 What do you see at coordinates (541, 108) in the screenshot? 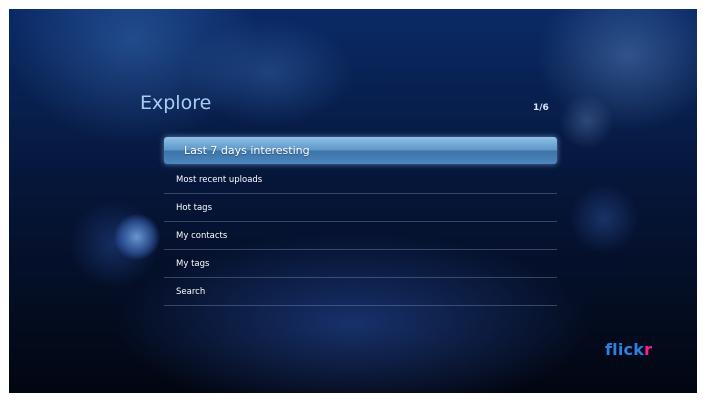
I see `page-indicator: 1/6` at bounding box center [541, 108].